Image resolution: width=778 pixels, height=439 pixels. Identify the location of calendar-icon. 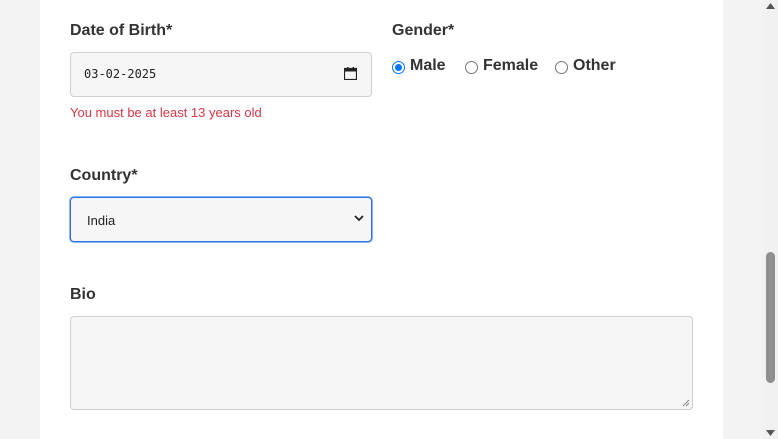
(350, 73).